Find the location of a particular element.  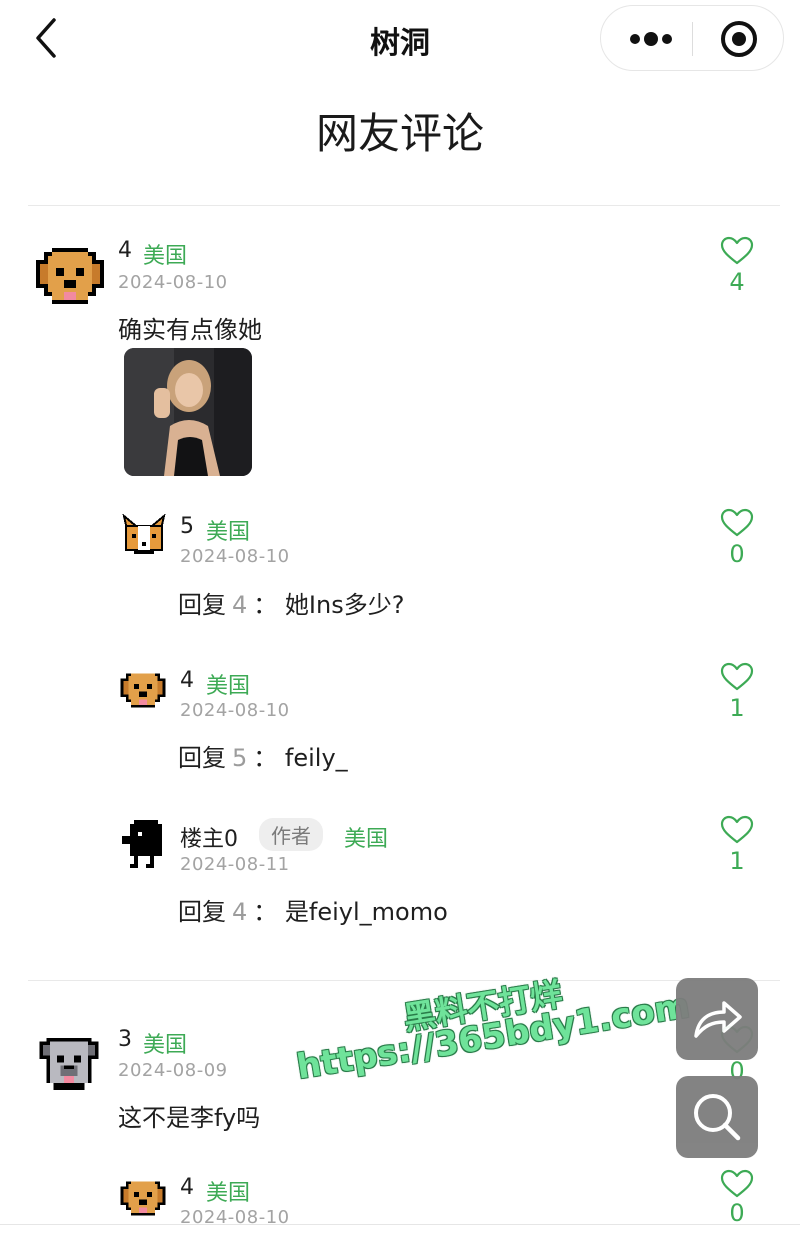

reply-target: 5 is located at coordinates (240, 758).